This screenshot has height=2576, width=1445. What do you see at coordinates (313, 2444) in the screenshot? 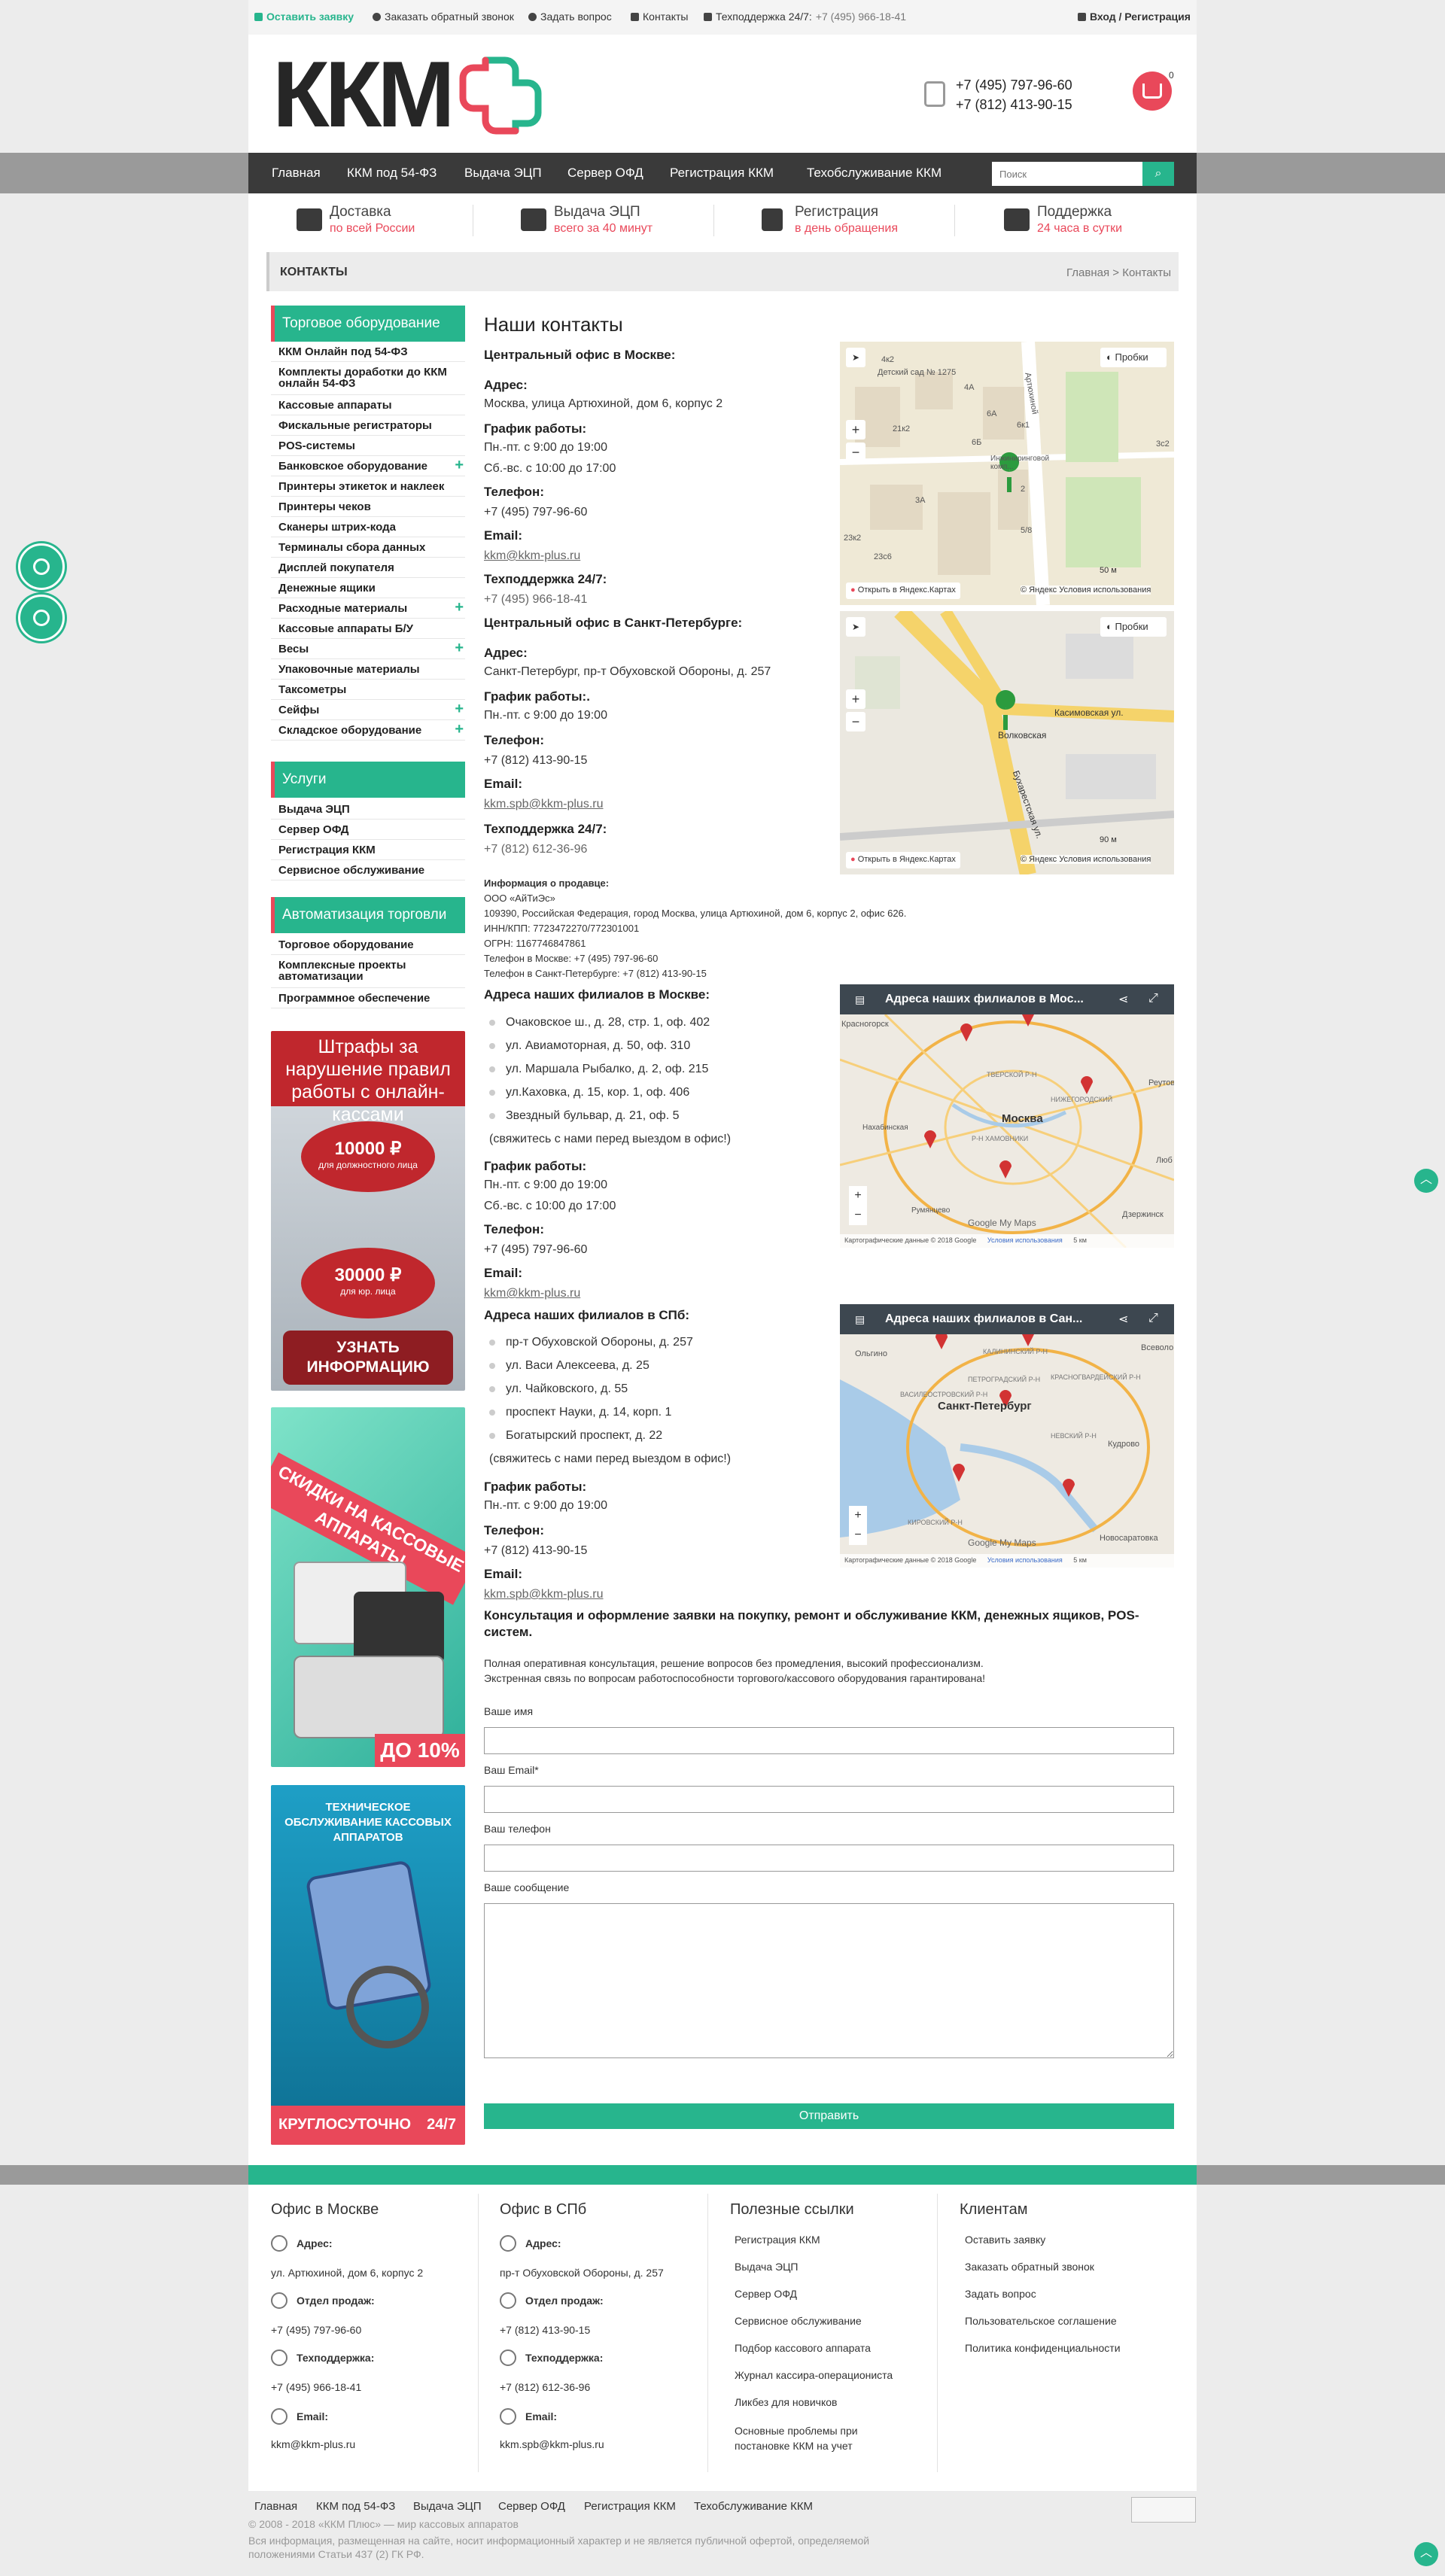
I see `footer-msk-email: kkm@kkm-plus.ru` at bounding box center [313, 2444].